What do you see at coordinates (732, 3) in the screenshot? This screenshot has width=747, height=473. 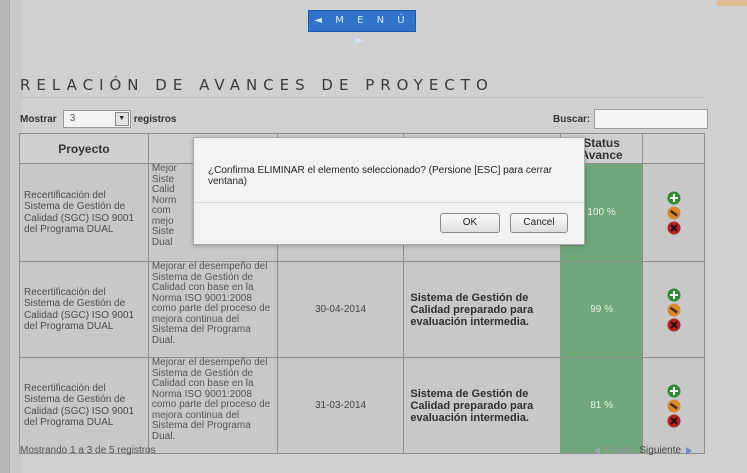 I see `top-right-accent` at bounding box center [732, 3].